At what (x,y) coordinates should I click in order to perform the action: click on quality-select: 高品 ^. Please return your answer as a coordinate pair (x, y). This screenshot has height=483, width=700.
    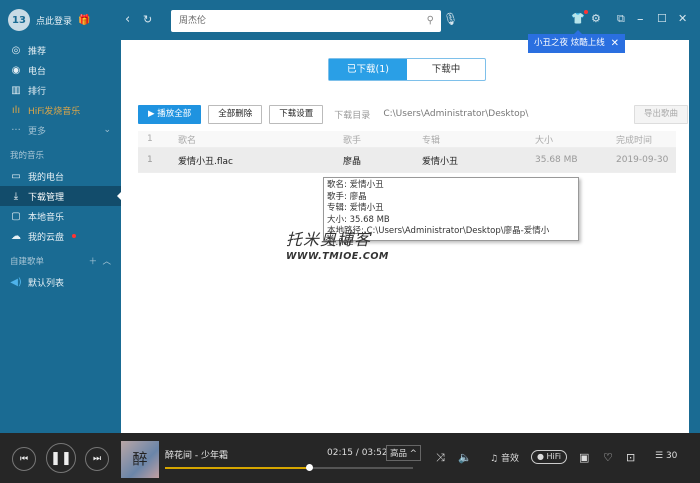
    Looking at the image, I should click on (403, 453).